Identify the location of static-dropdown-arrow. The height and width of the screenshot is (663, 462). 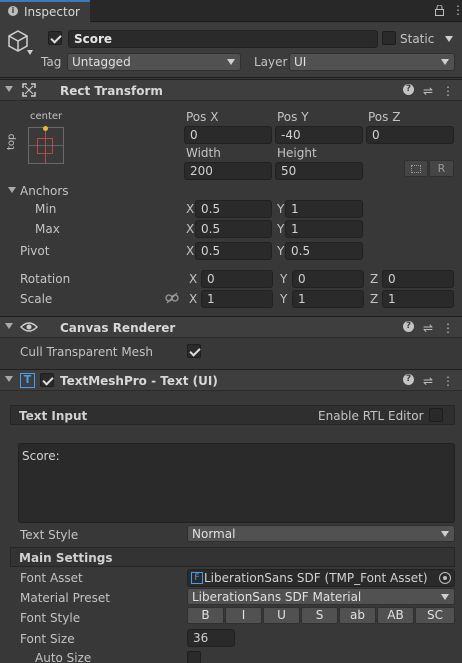
(449, 39).